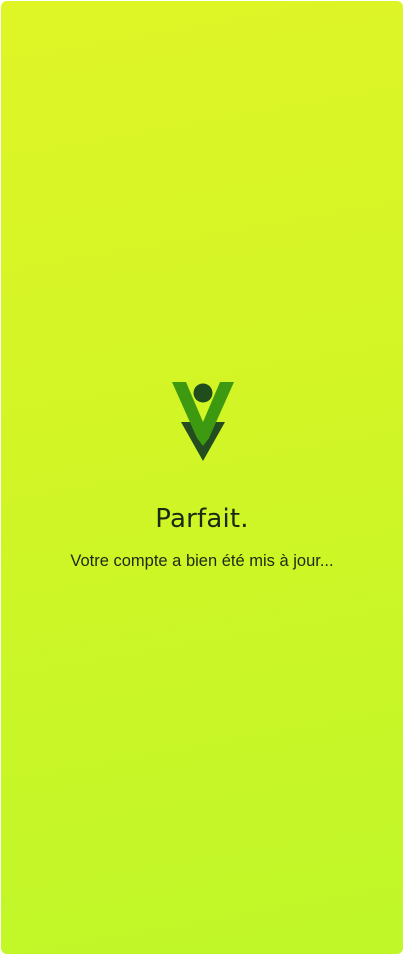 The image size is (404, 955). What do you see at coordinates (203, 421) in the screenshot?
I see `brand-logo-icon` at bounding box center [203, 421].